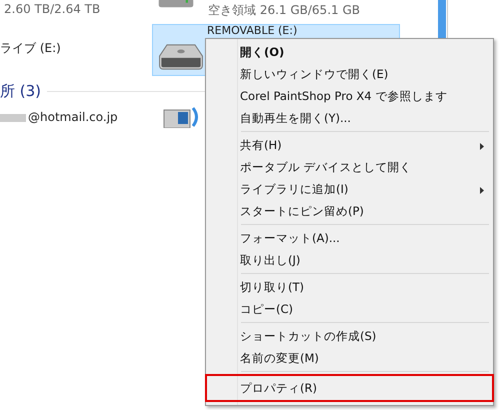  I want to click on menu-item: 共有(H), so click(349, 145).